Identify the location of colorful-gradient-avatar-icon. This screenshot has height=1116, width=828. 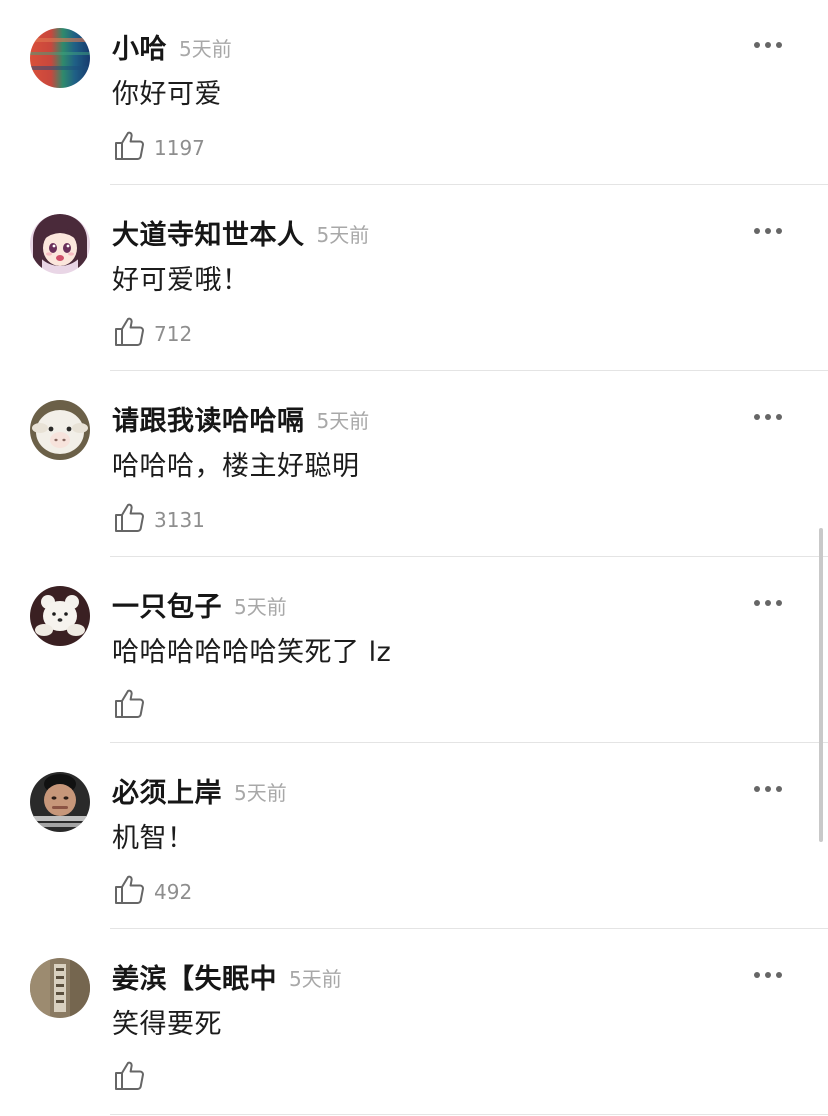
(60, 58).